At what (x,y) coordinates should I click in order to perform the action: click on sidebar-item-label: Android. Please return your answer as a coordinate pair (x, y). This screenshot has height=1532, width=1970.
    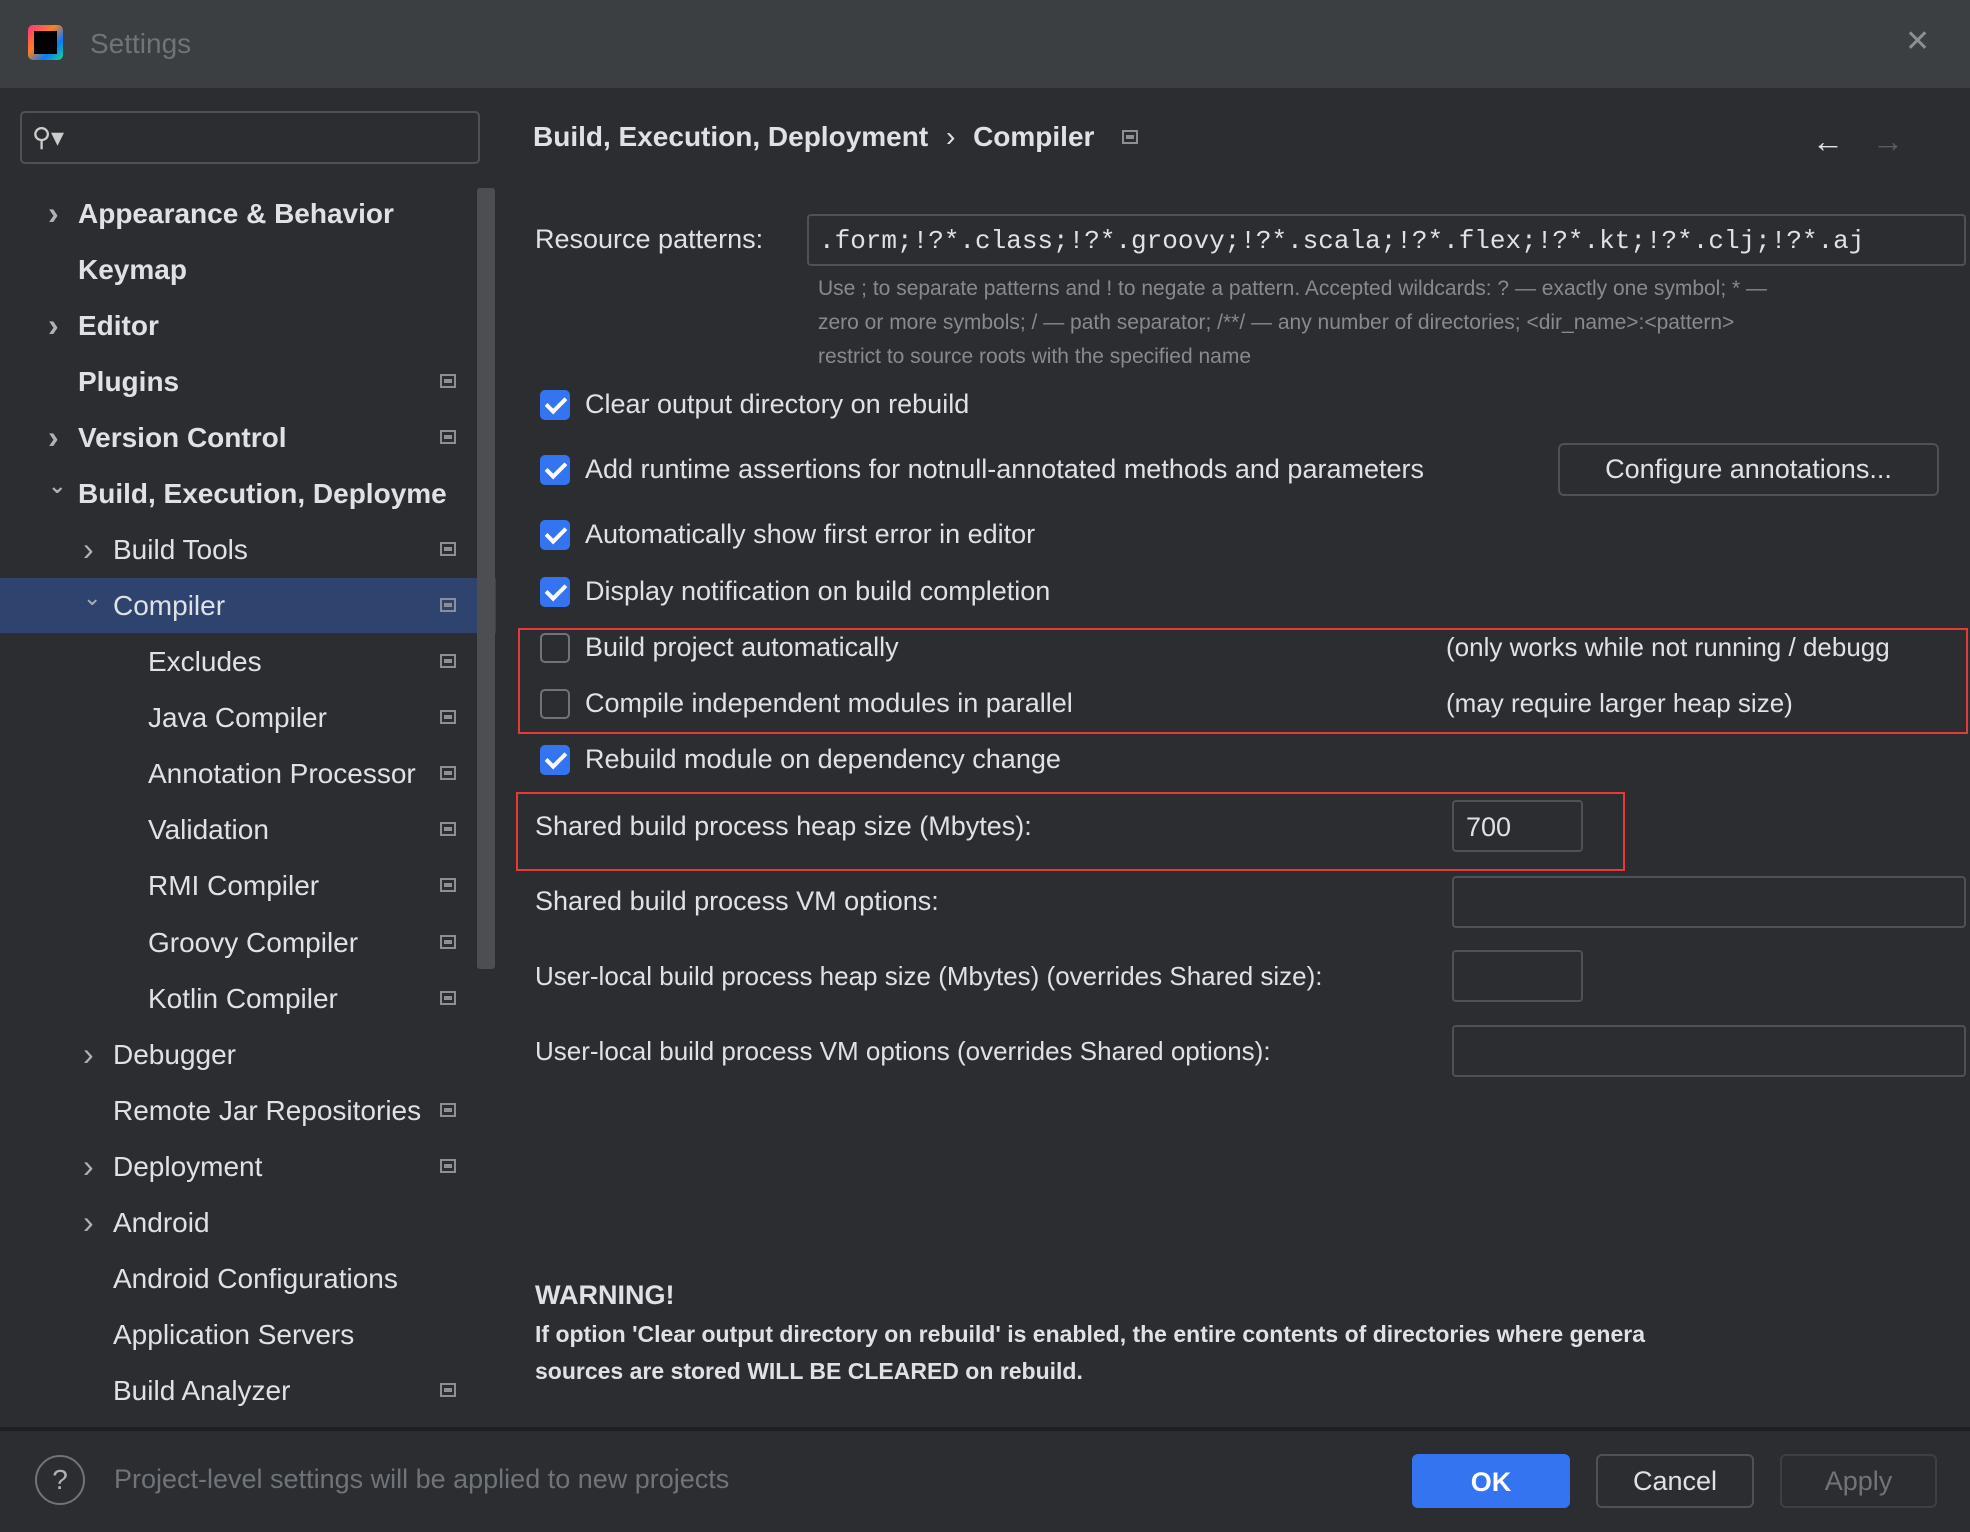
    Looking at the image, I should click on (161, 1222).